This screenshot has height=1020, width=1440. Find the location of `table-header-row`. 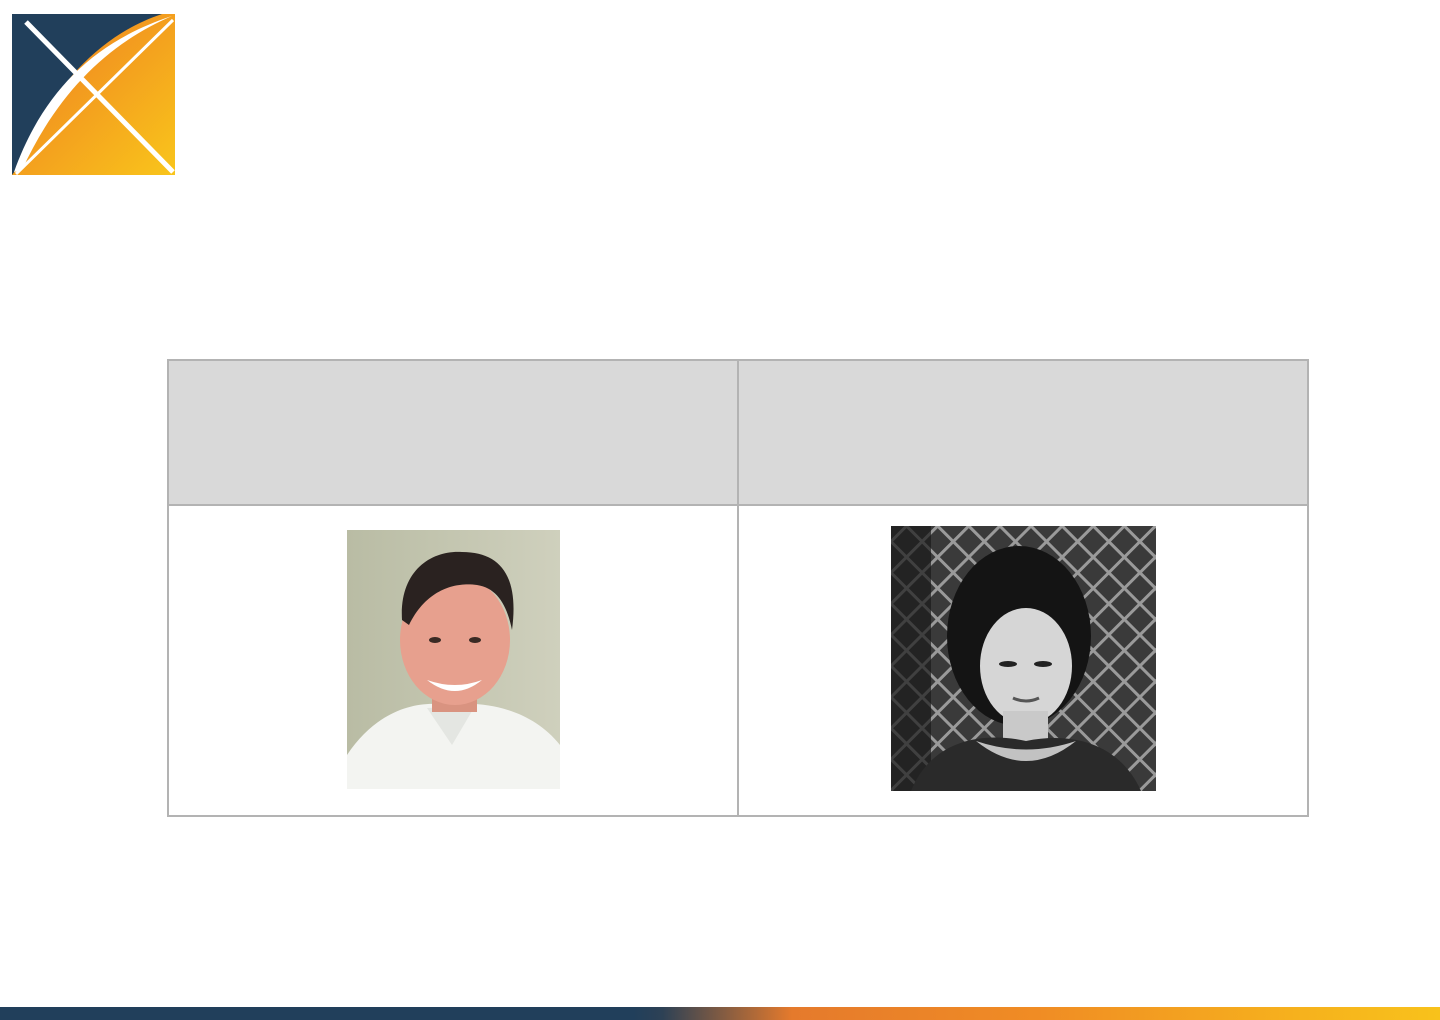

table-header-row is located at coordinates (738, 432).